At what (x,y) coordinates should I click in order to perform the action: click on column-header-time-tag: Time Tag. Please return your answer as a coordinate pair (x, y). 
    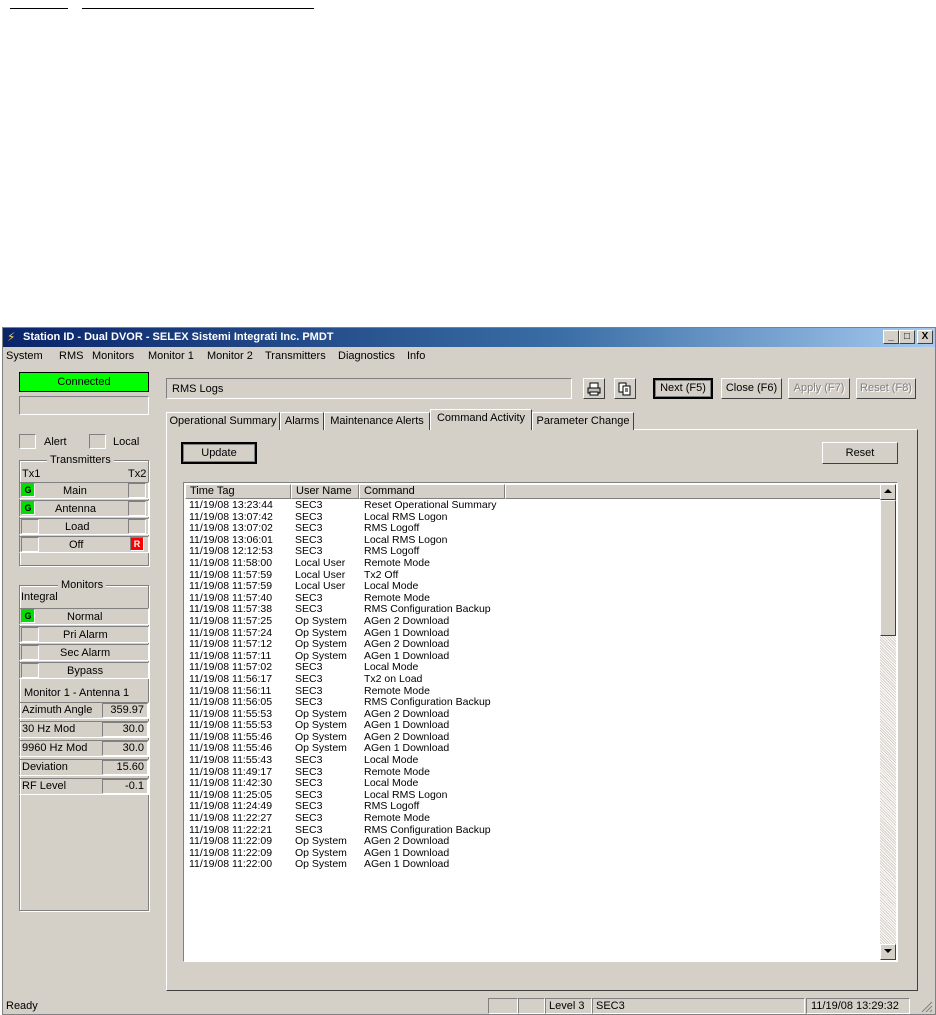
    Looking at the image, I should click on (238, 491).